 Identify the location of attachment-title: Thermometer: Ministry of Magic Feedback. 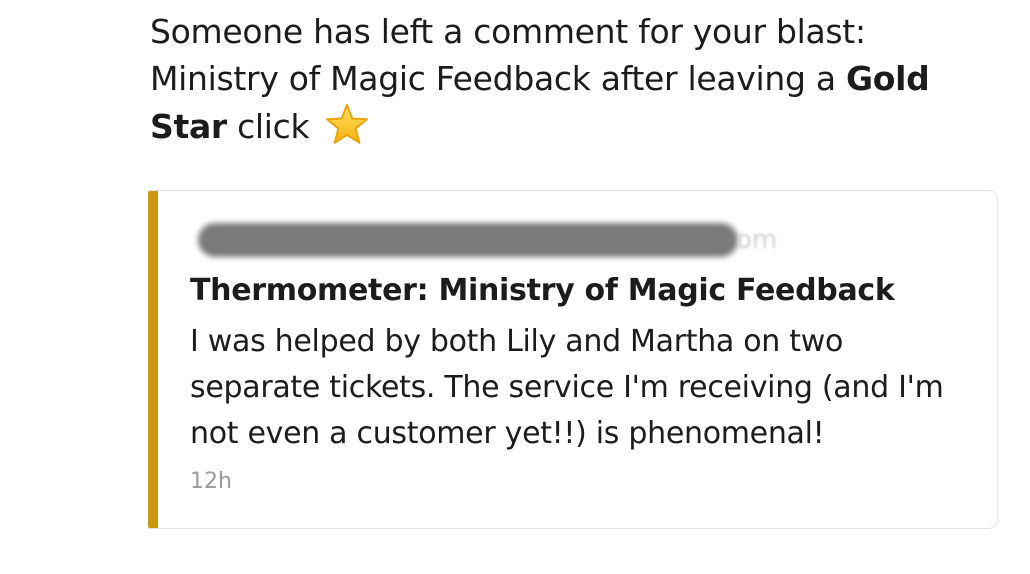
(542, 291).